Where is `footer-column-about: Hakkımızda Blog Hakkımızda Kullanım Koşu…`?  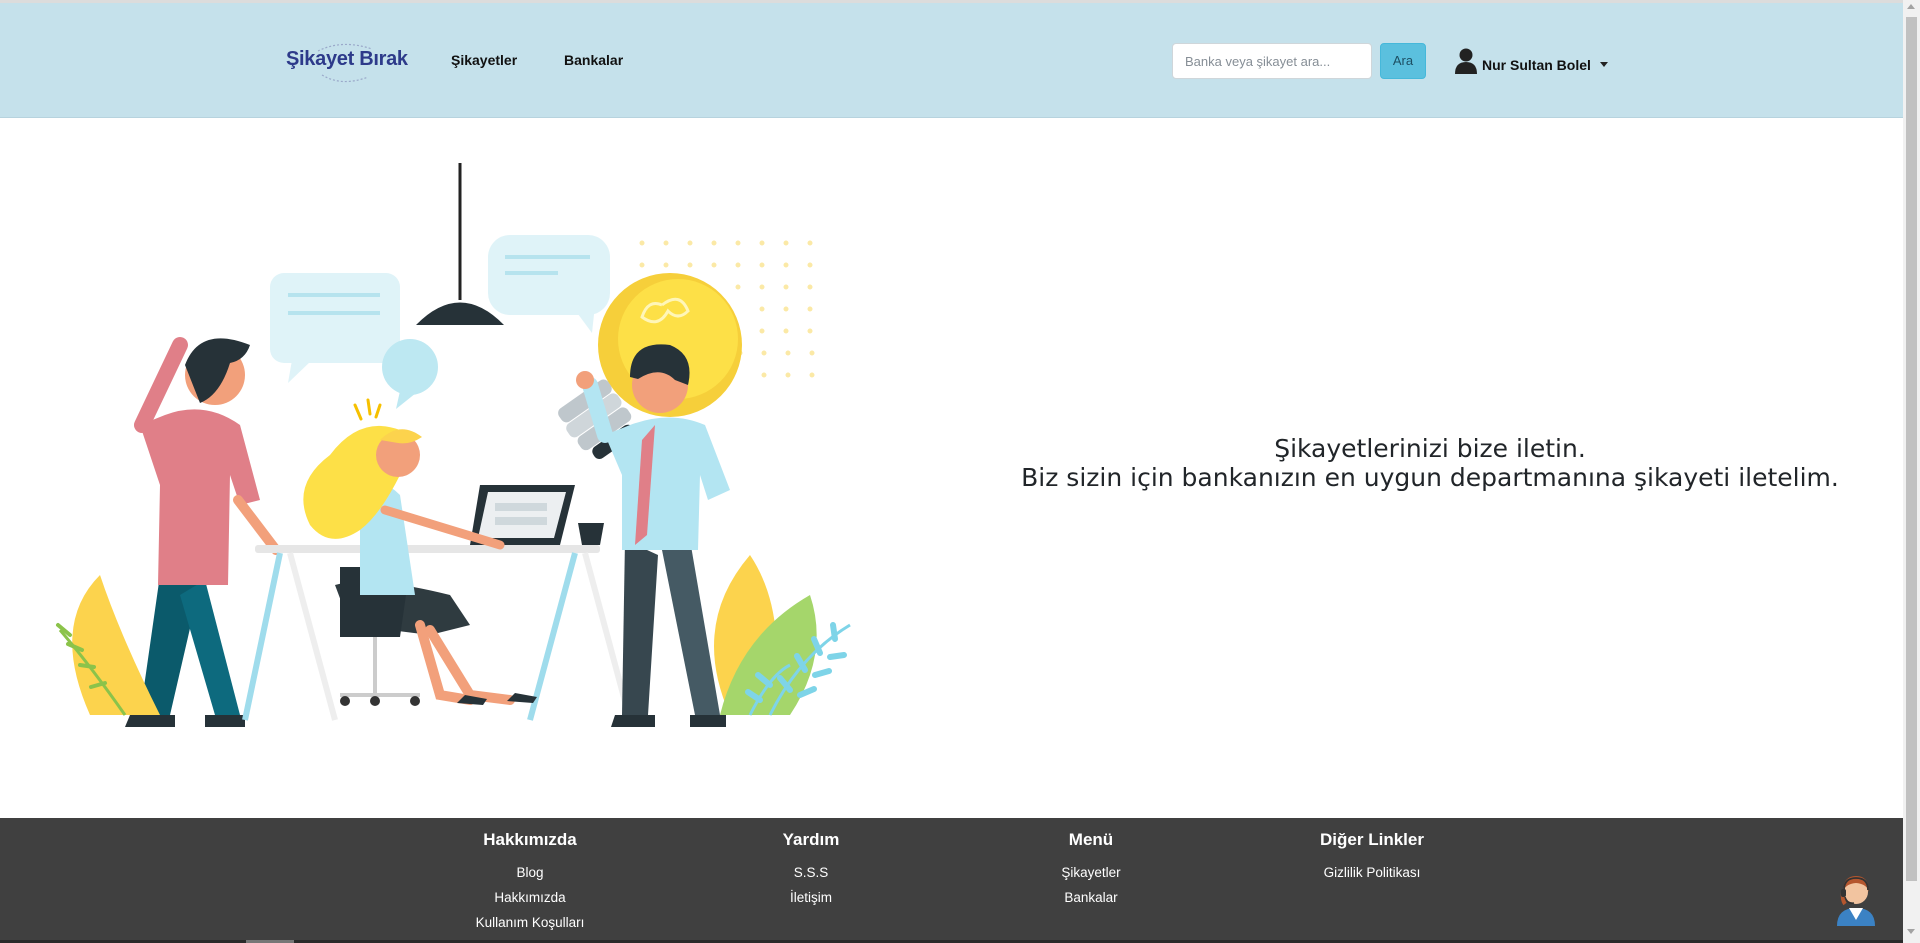
footer-column-about: Hakkımızda Blog Hakkımızda Kullanım Koşu… is located at coordinates (530, 881).